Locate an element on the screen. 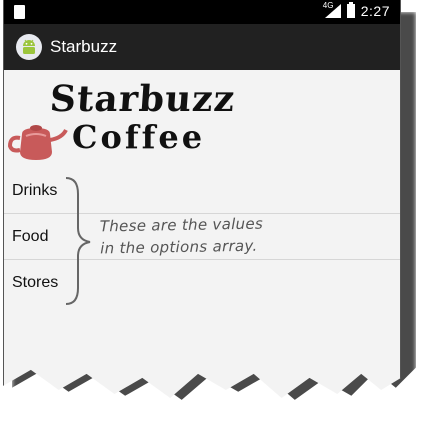  signal-icon: 4G is located at coordinates (331, 9).